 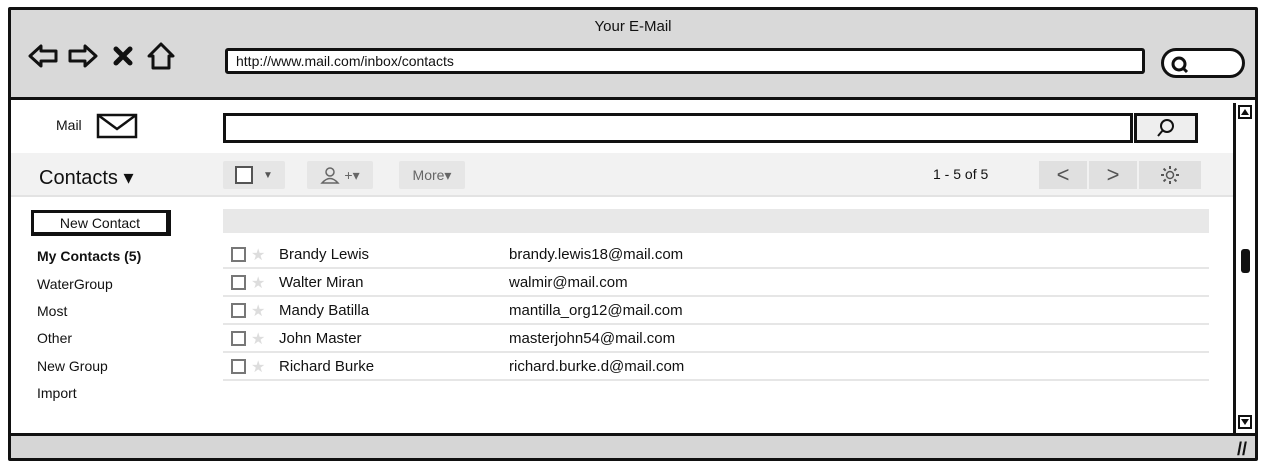 I want to click on mail-search-input, so click(x=678, y=128).